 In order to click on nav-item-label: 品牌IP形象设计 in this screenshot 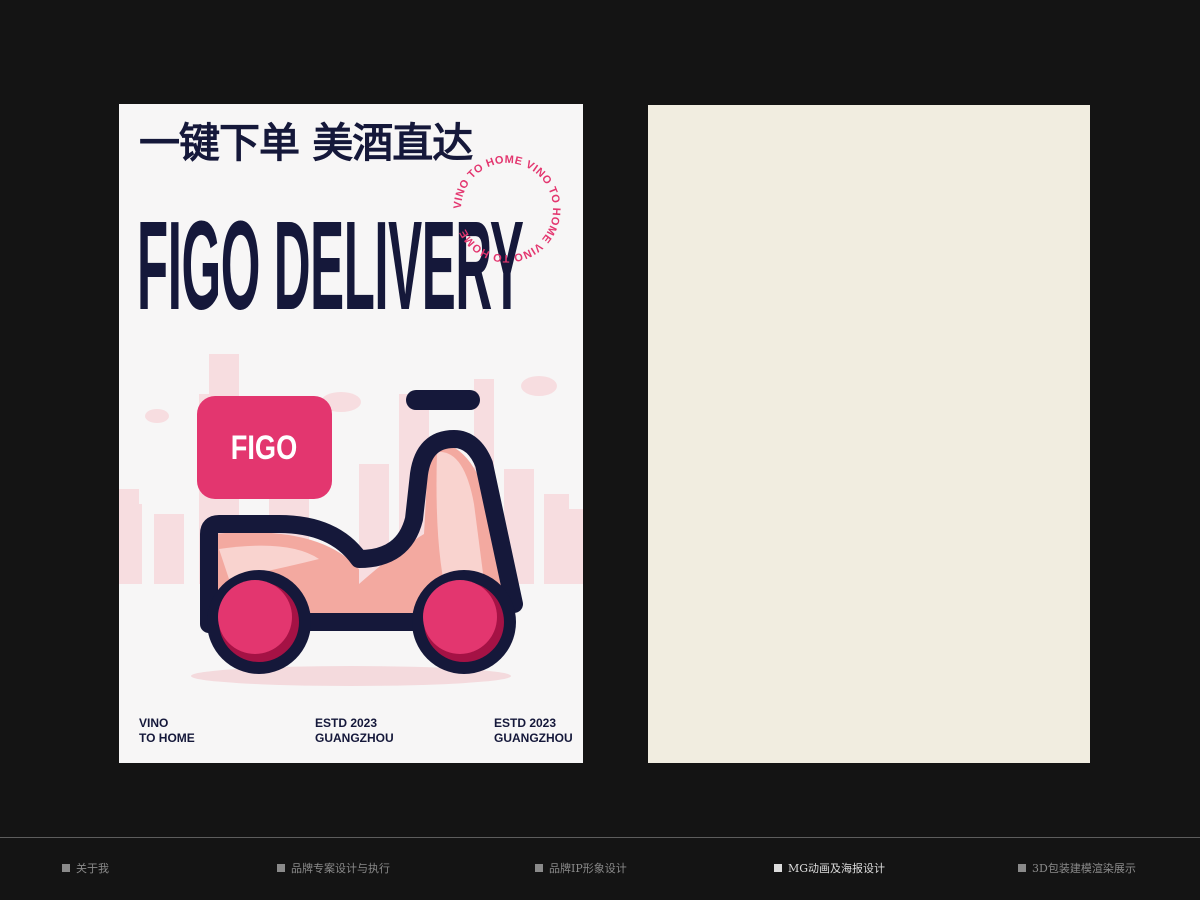, I will do `click(588, 868)`.